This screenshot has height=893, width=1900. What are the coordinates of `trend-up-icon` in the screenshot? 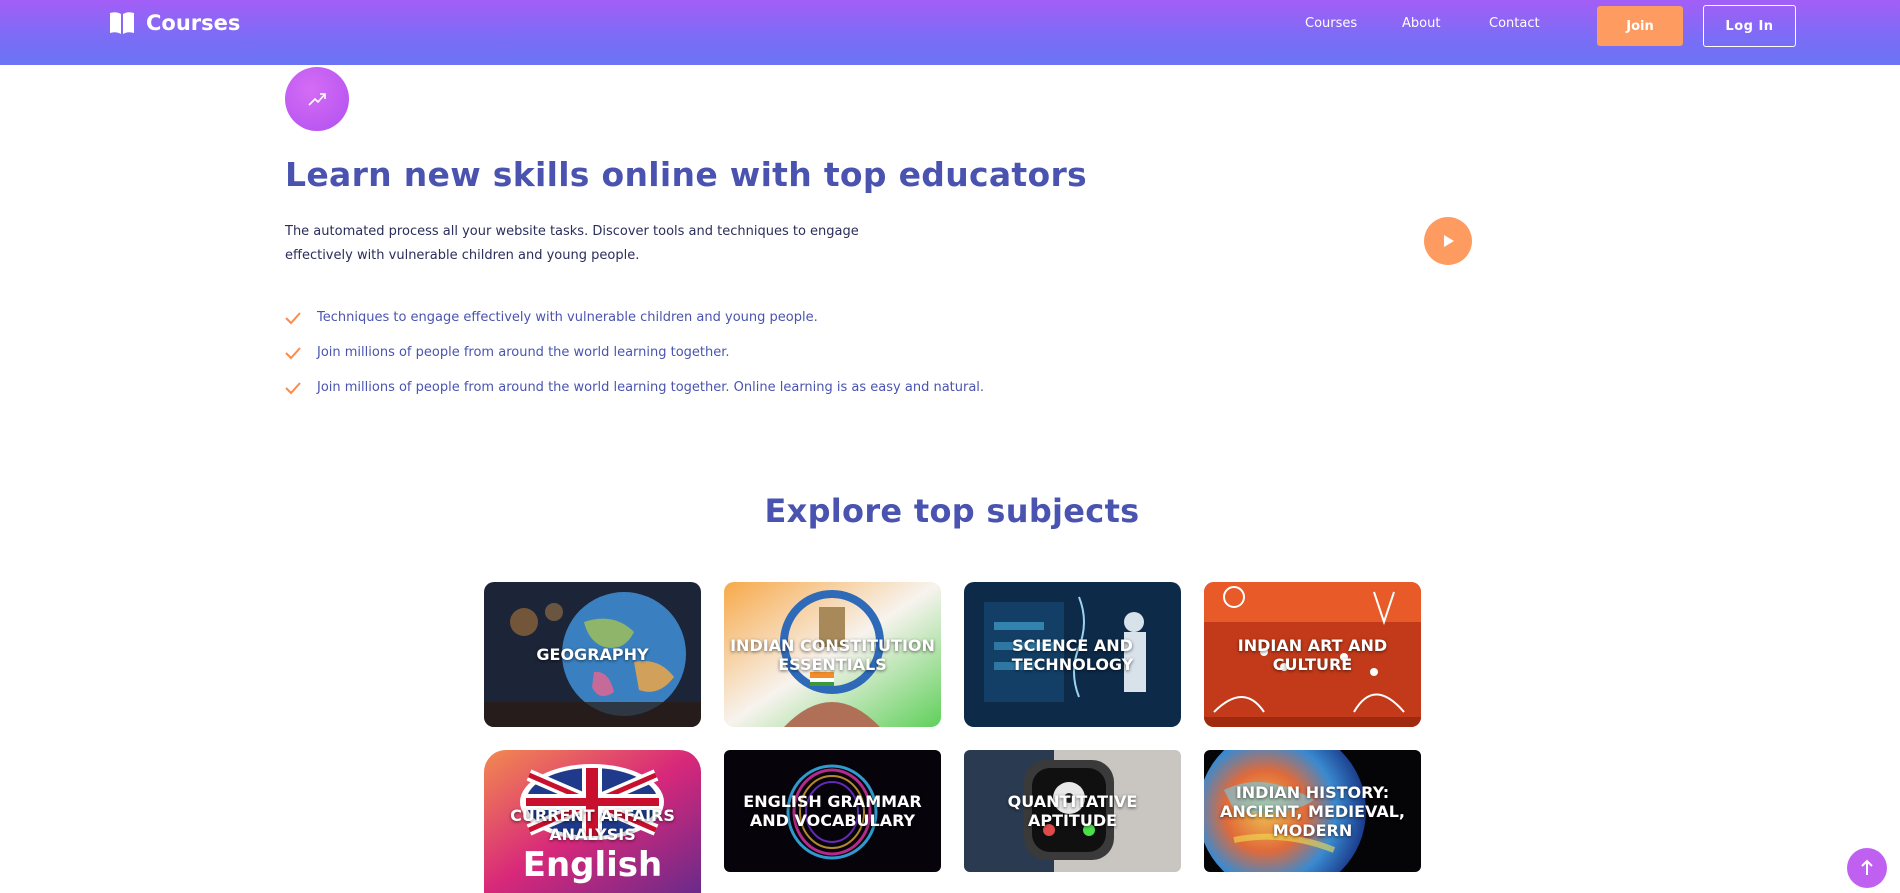 It's located at (317, 99).